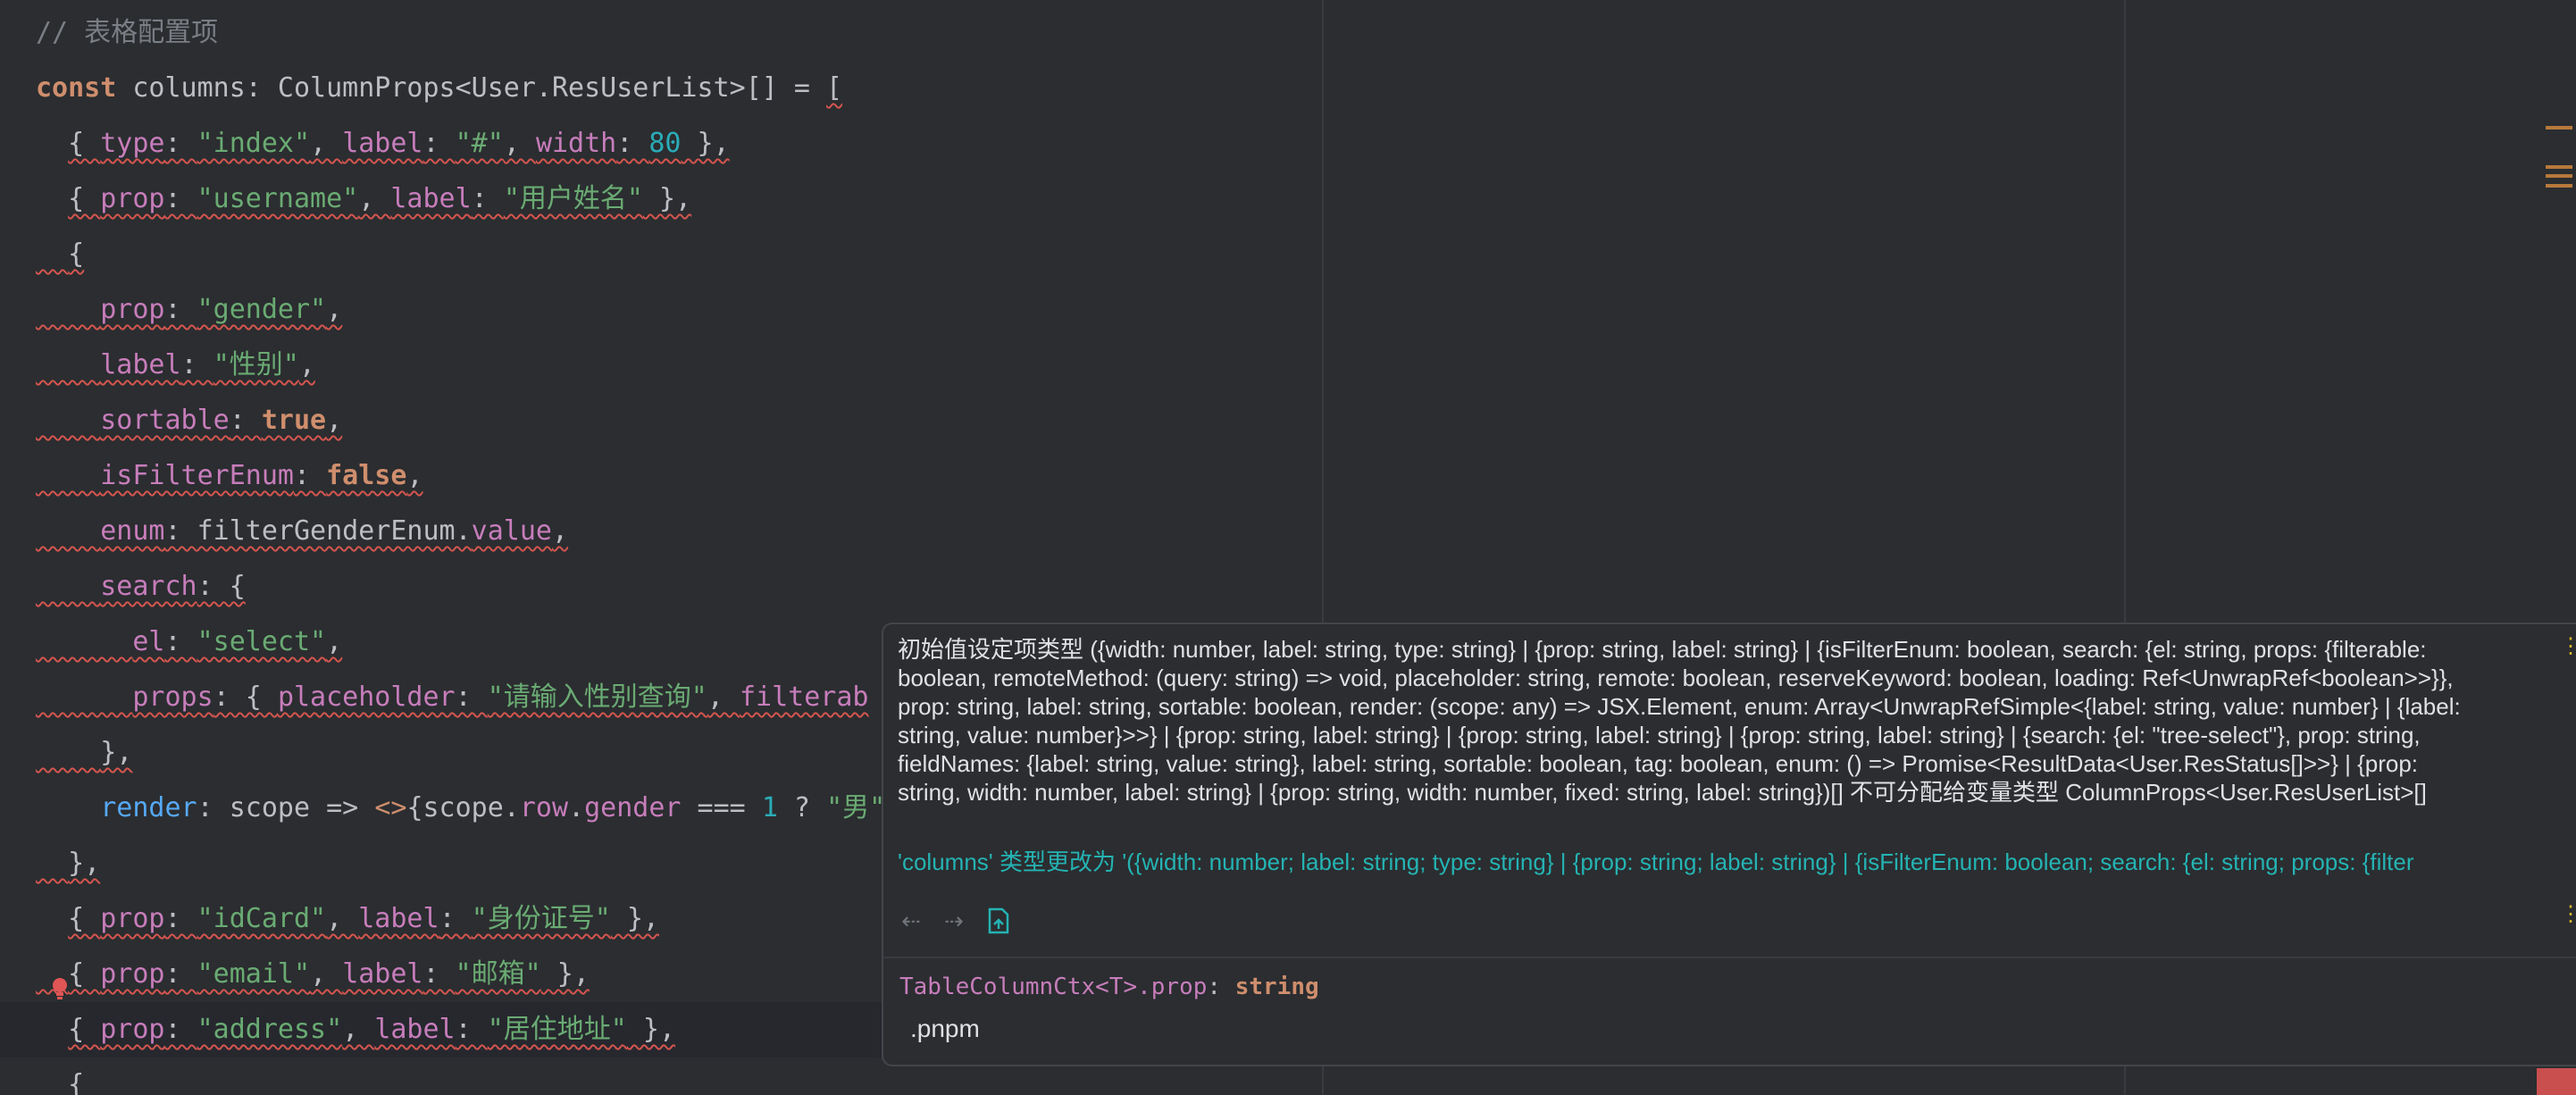 The image size is (2576, 1095). What do you see at coordinates (171, 420) in the screenshot?
I see `code-line: sortable: true,` at bounding box center [171, 420].